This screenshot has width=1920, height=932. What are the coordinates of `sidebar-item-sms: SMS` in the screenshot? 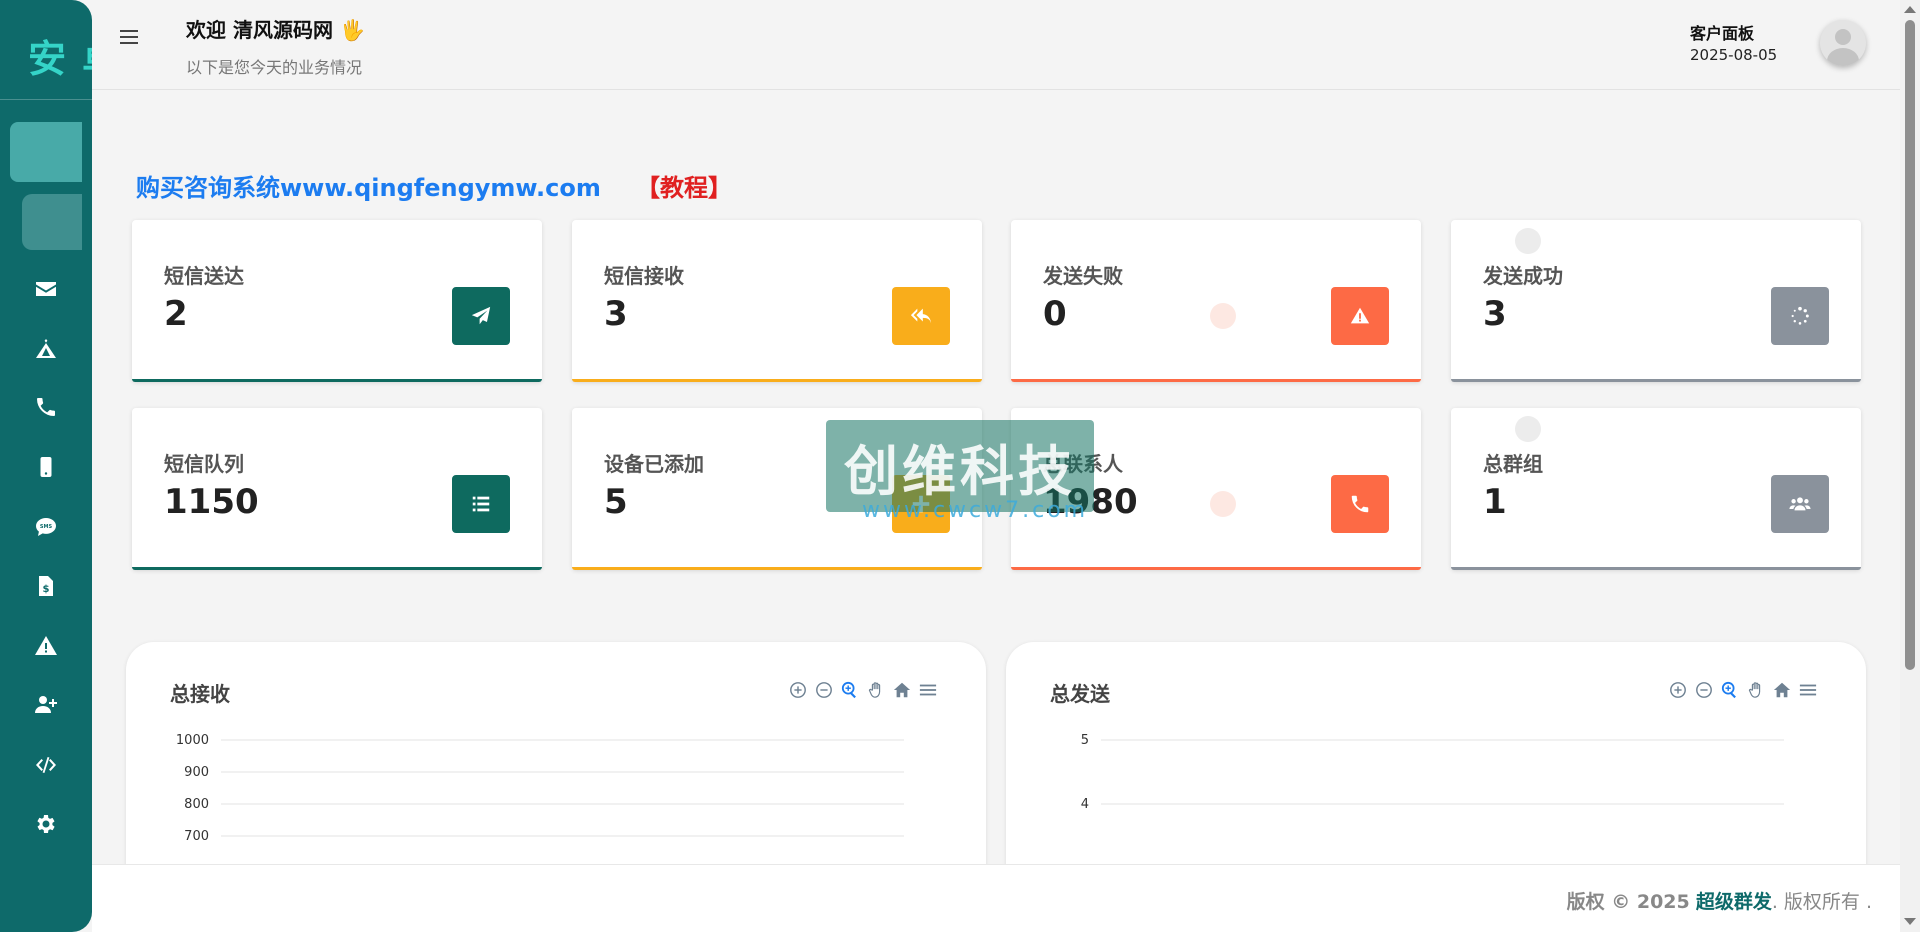 It's located at (46, 527).